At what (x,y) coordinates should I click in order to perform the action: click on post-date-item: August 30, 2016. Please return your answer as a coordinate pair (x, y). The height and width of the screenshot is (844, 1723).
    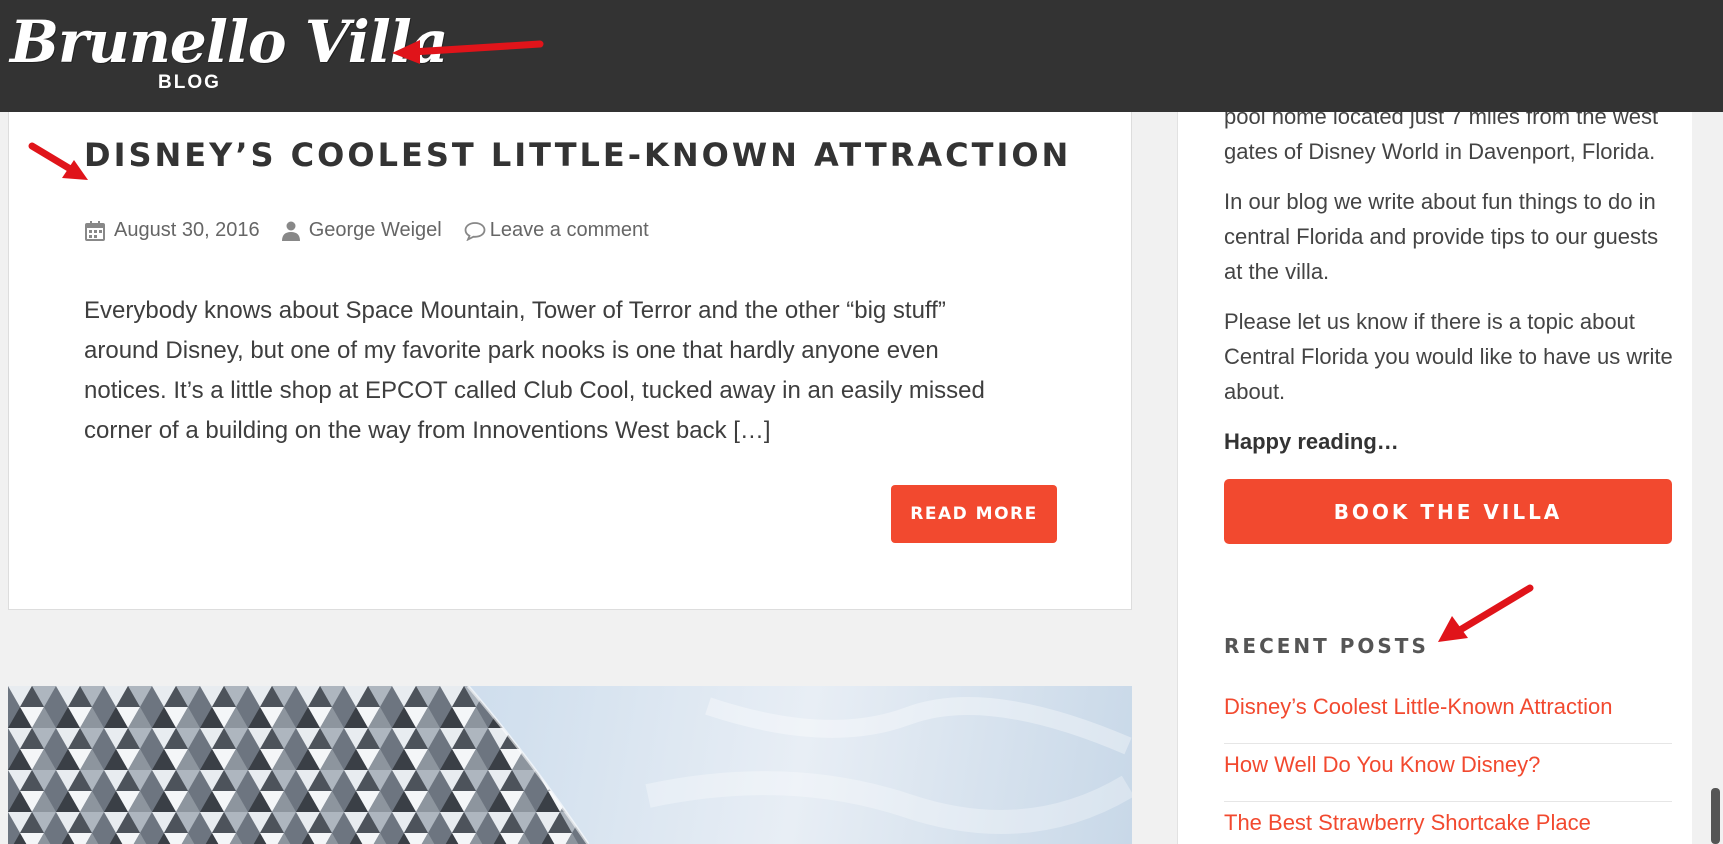
    Looking at the image, I should click on (172, 230).